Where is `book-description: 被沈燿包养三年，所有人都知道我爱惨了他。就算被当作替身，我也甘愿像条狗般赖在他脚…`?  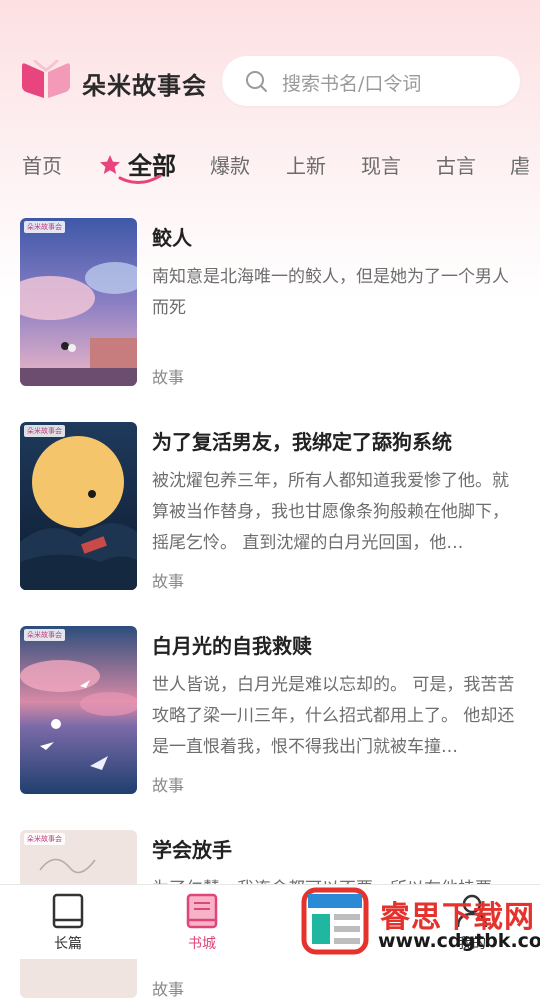 book-description: 被沈燿包养三年，所有人都知道我爱惨了他。就算被当作替身，我也甘愿像条狗般赖在他脚… is located at coordinates (330, 512).